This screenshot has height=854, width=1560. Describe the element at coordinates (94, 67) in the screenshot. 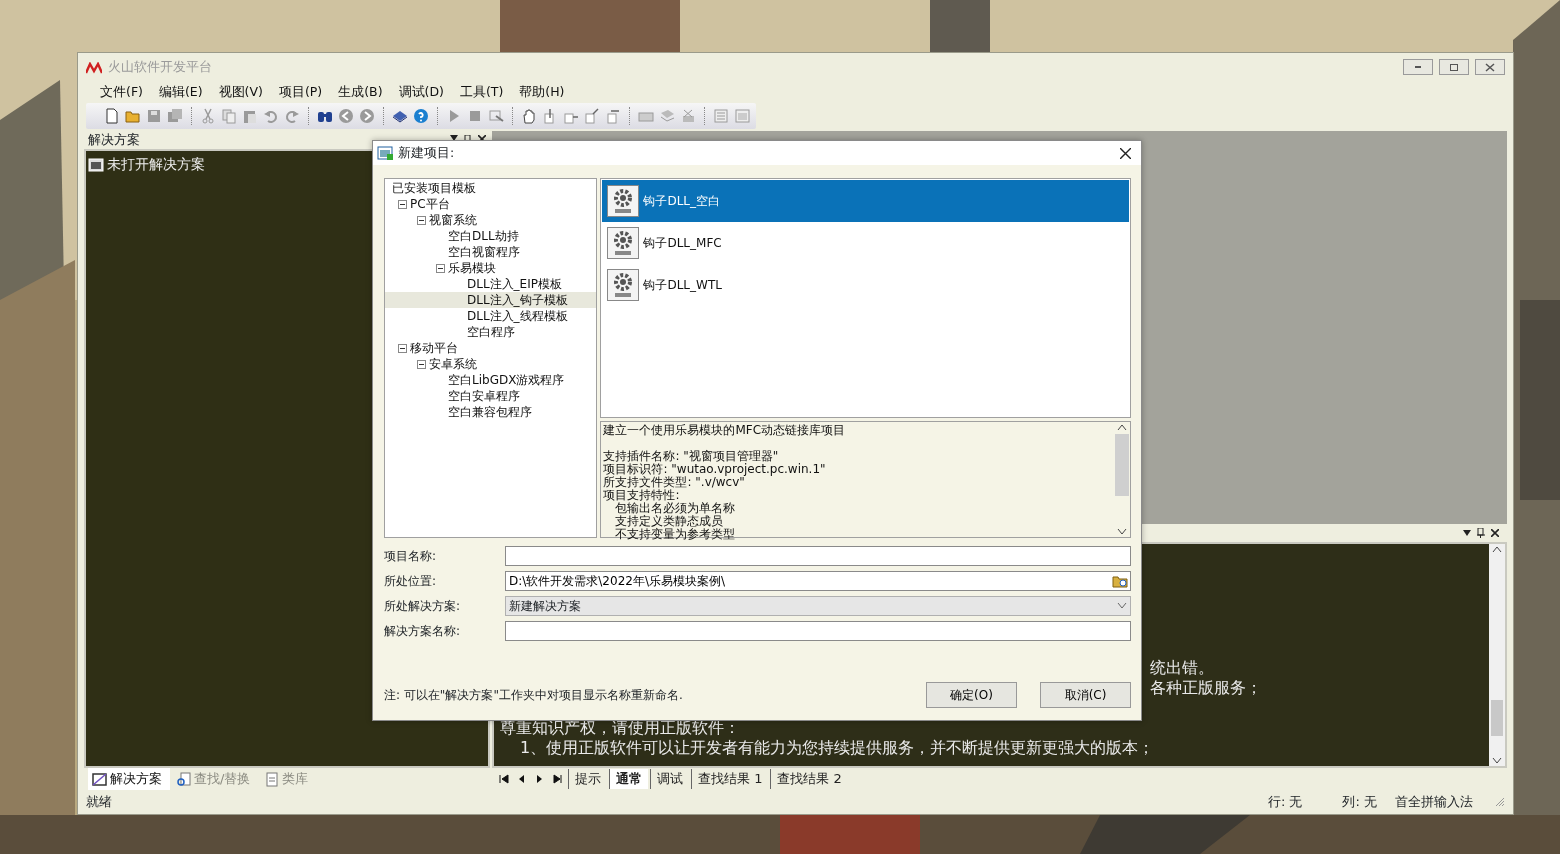

I see `logo-icon` at that location.